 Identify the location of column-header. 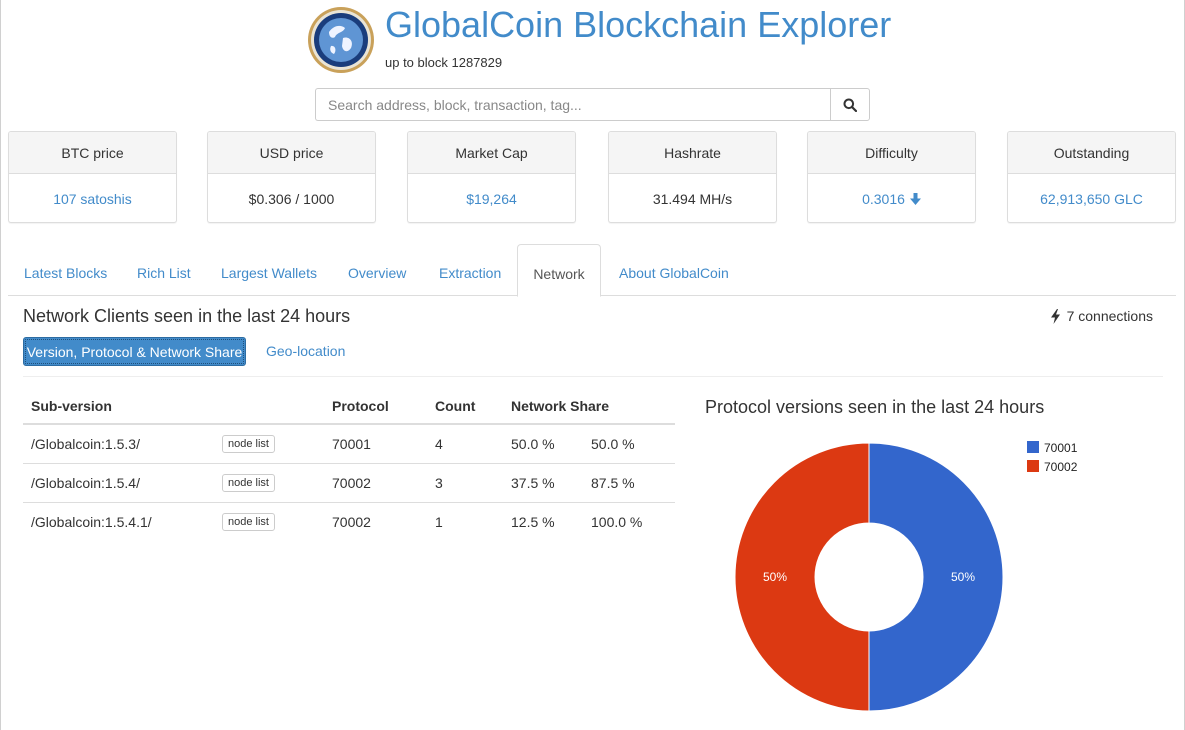
(269, 406).